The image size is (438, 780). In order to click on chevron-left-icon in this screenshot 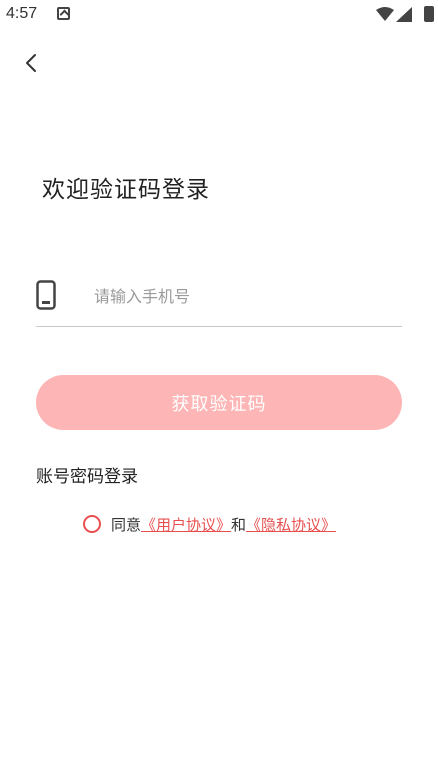, I will do `click(31, 63)`.